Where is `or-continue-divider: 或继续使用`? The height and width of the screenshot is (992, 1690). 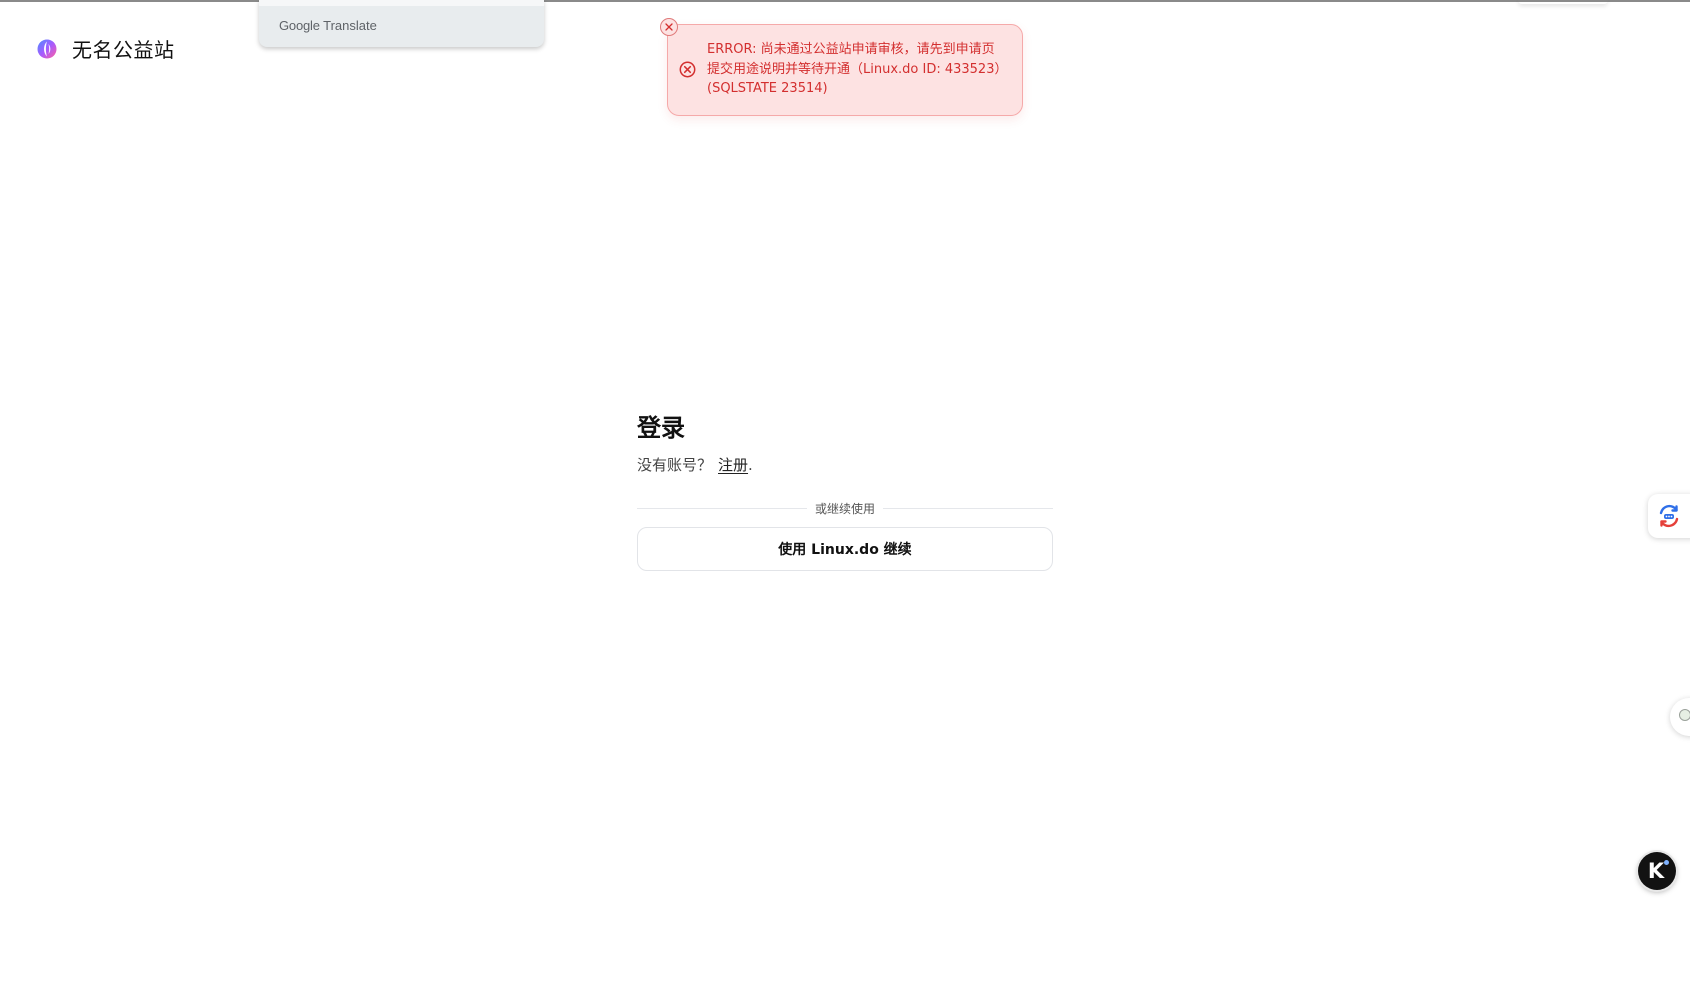 or-continue-divider: 或继续使用 is located at coordinates (845, 508).